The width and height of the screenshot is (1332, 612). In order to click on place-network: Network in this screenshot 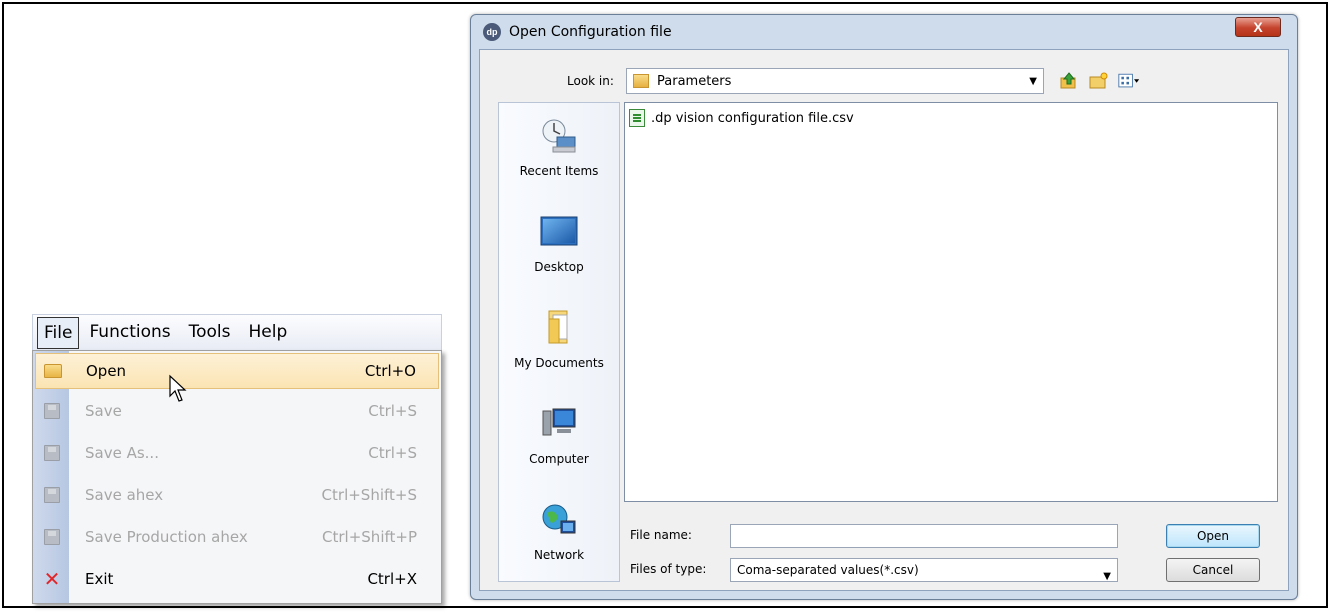, I will do `click(559, 534)`.